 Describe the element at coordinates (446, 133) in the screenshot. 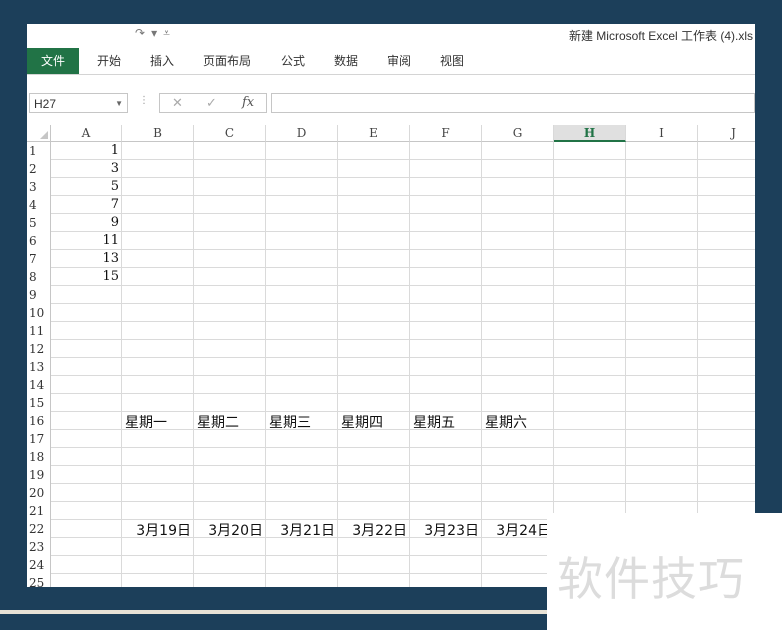

I see `column-header-f: F` at that location.